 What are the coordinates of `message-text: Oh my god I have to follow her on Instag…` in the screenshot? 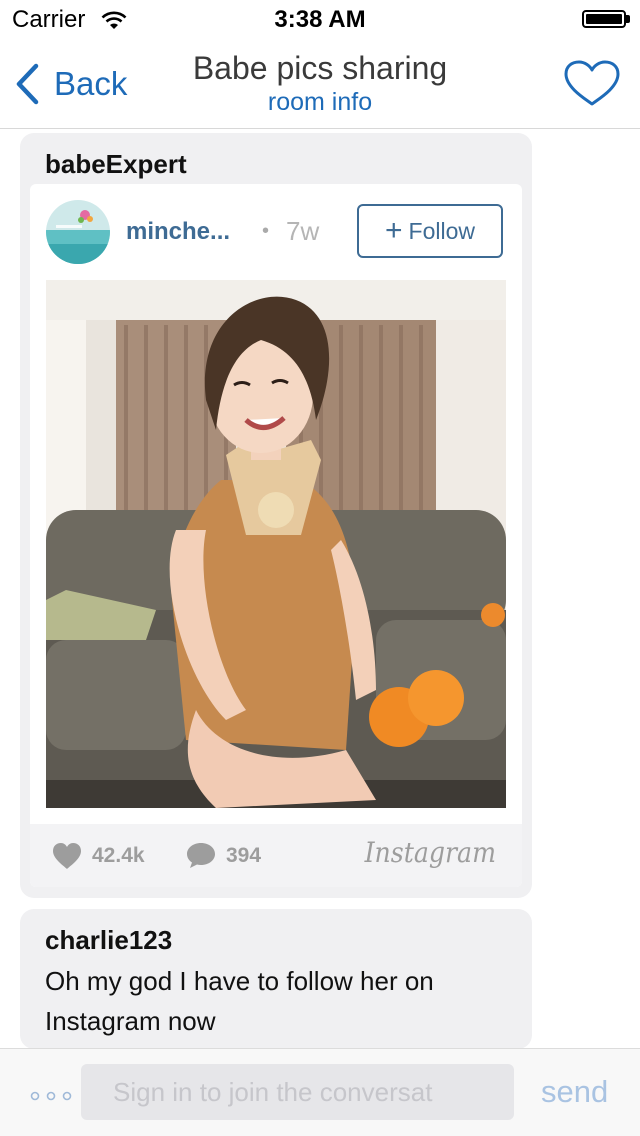 It's located at (239, 1001).